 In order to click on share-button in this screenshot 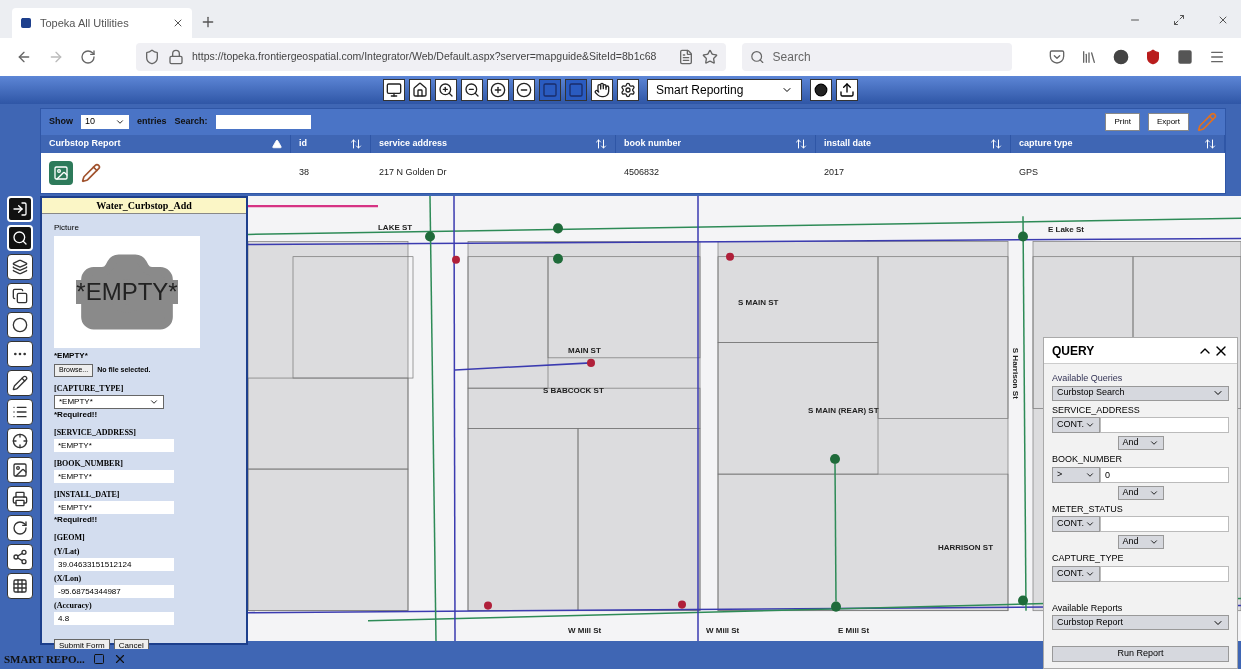, I will do `click(20, 557)`.